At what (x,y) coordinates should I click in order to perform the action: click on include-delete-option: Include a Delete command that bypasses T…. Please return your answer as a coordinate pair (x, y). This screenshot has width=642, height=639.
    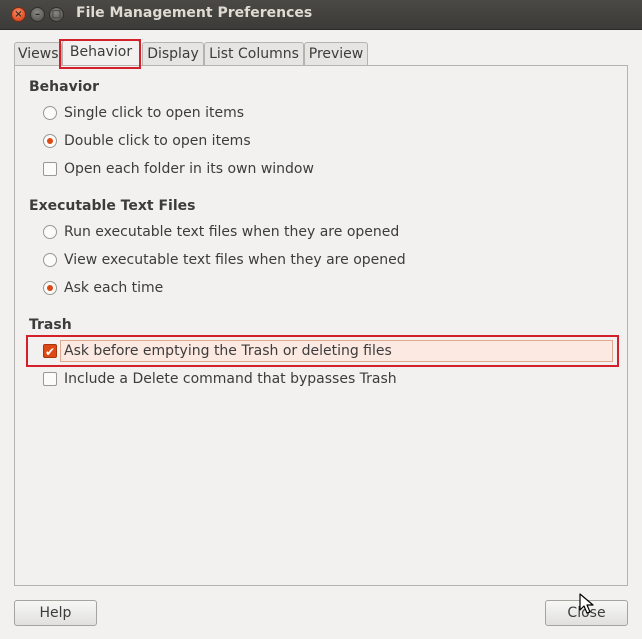
    Looking at the image, I should click on (220, 379).